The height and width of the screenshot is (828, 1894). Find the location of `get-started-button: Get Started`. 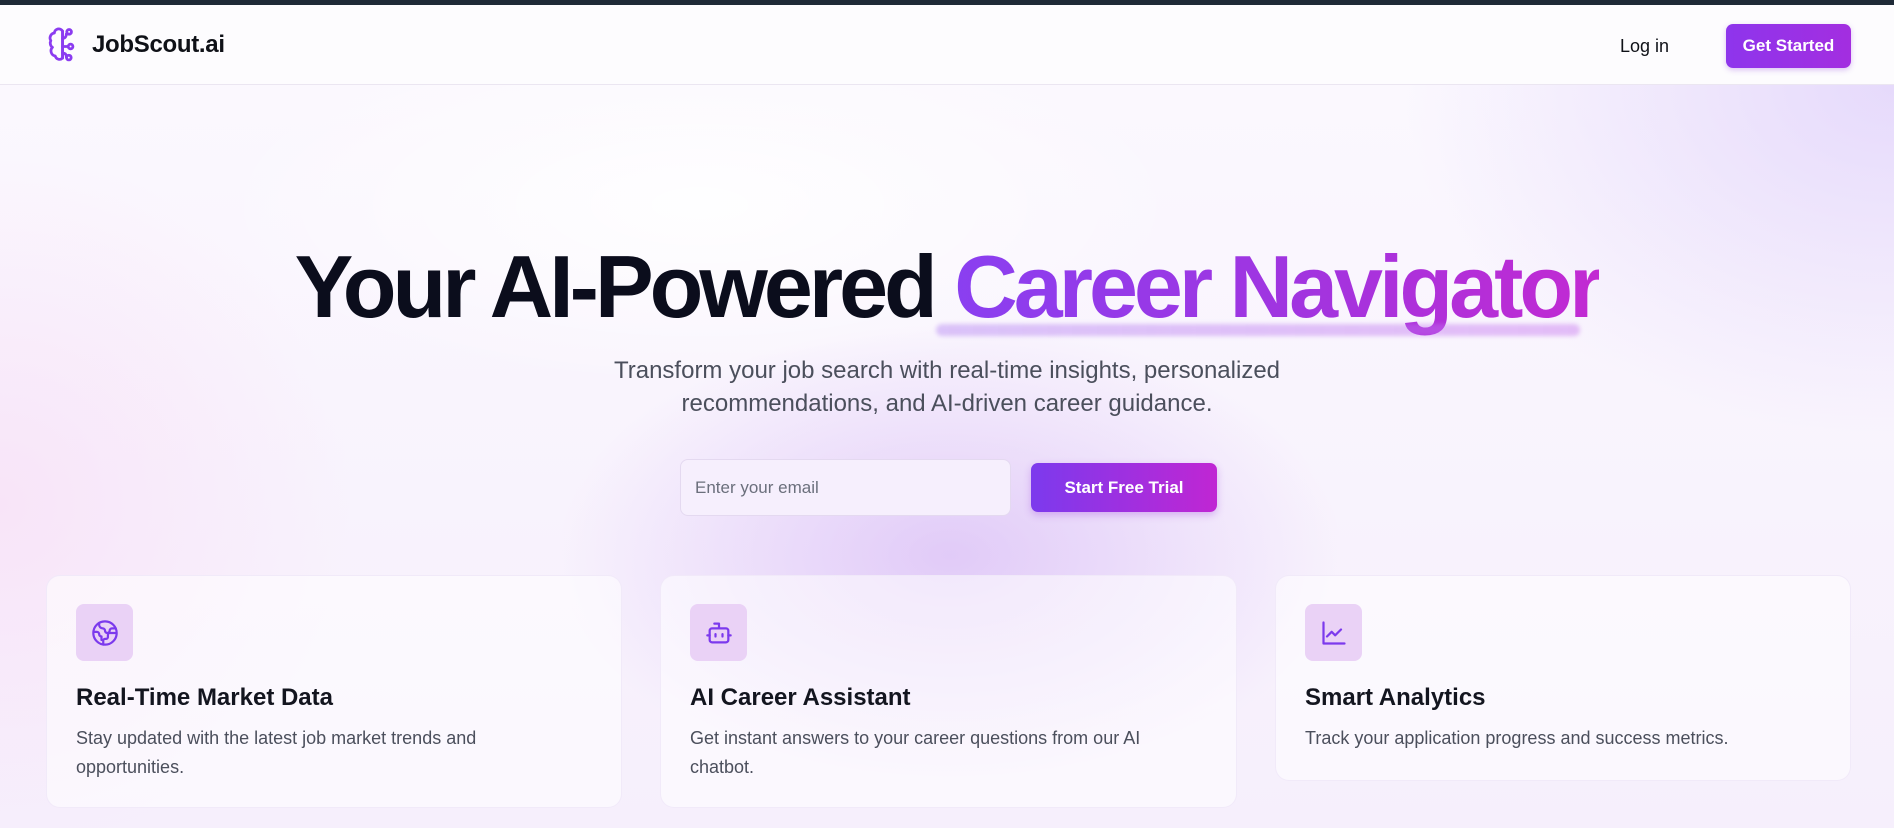

get-started-button: Get Started is located at coordinates (1788, 46).